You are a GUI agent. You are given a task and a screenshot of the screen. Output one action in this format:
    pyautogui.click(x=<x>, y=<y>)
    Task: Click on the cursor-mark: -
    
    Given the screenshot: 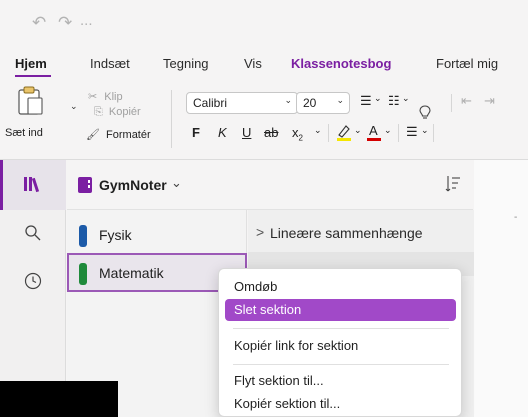 What is the action you would take?
    pyautogui.click(x=516, y=217)
    